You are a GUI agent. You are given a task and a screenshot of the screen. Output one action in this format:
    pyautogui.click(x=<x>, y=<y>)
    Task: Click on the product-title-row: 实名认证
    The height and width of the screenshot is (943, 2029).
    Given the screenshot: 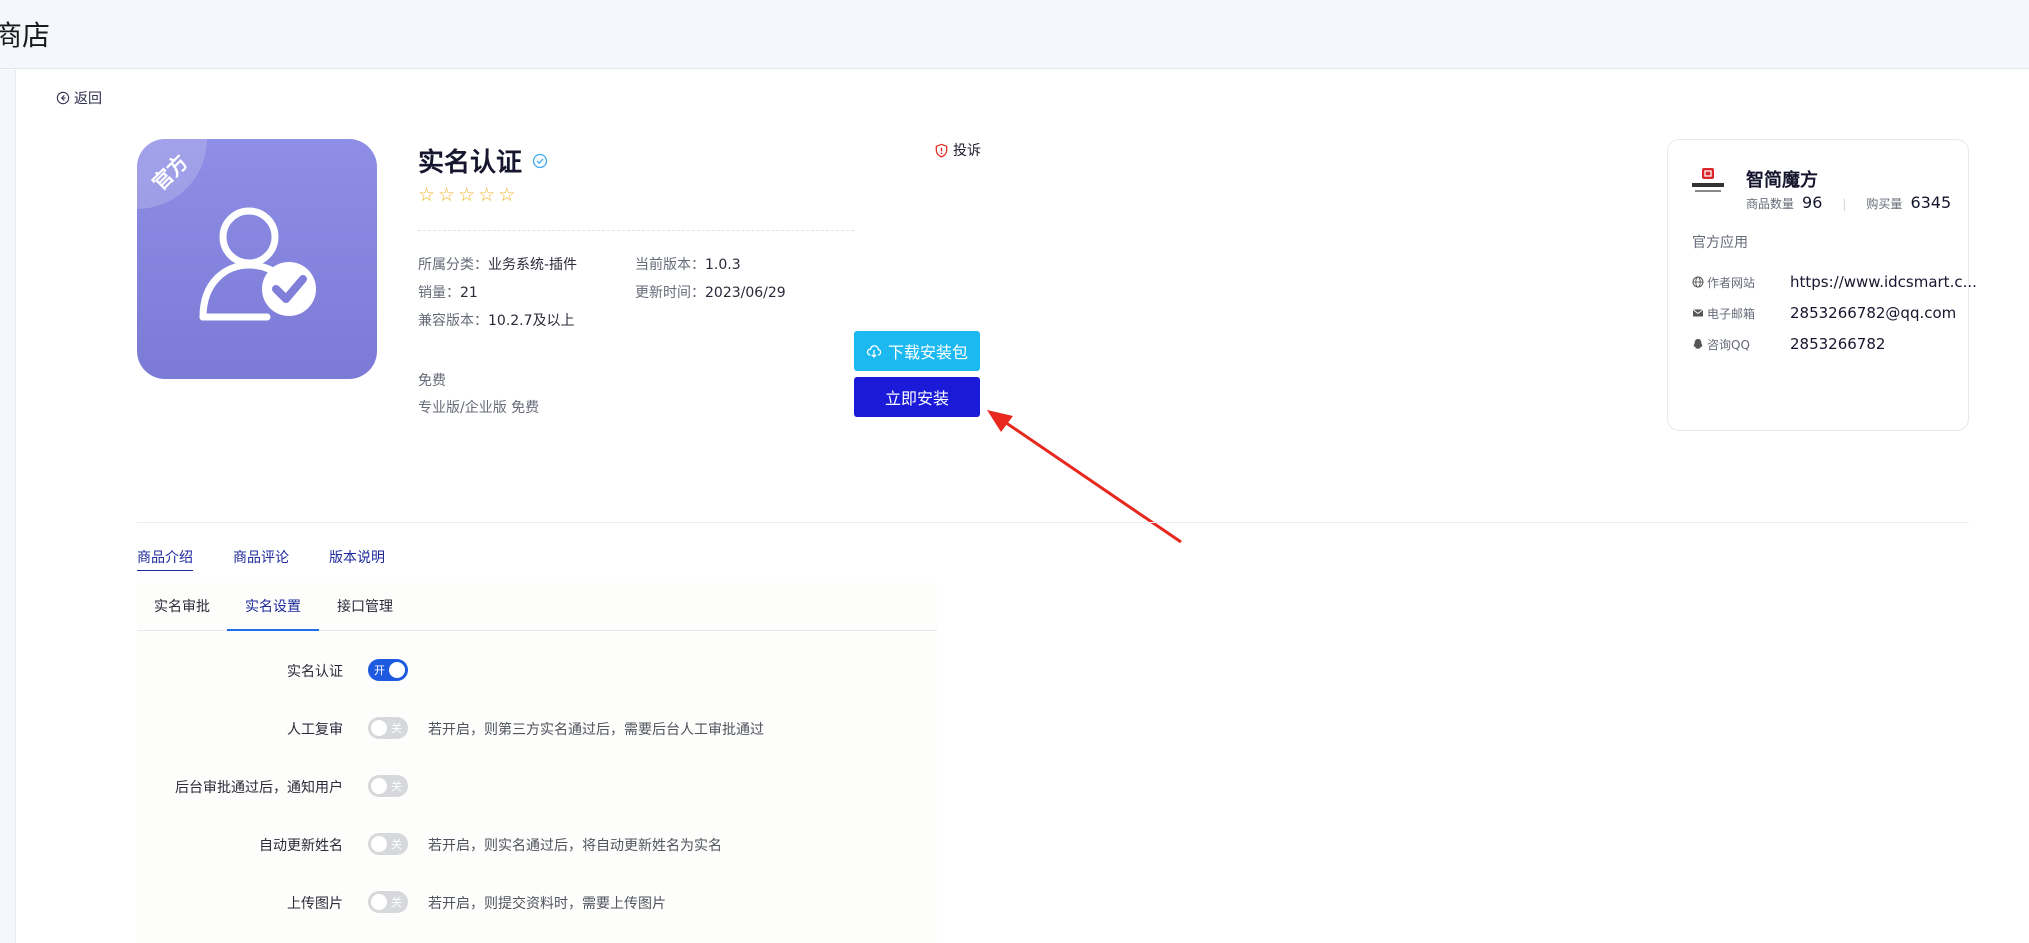 What is the action you would take?
    pyautogui.click(x=483, y=160)
    